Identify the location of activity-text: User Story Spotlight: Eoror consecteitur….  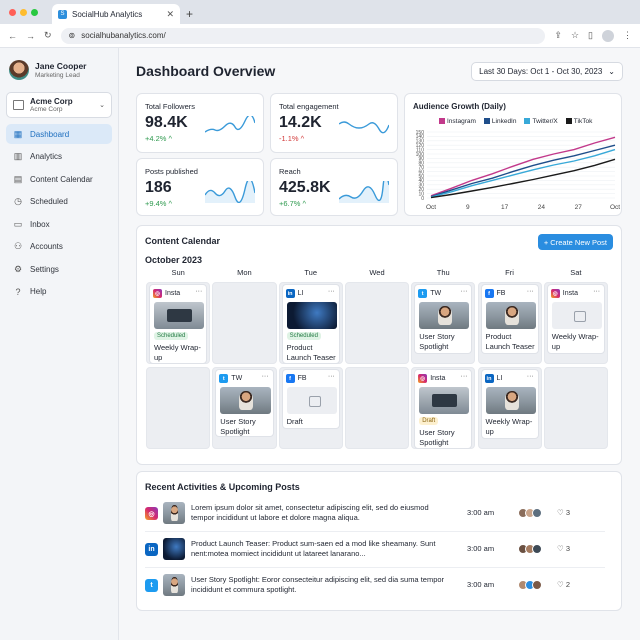
(318, 584).